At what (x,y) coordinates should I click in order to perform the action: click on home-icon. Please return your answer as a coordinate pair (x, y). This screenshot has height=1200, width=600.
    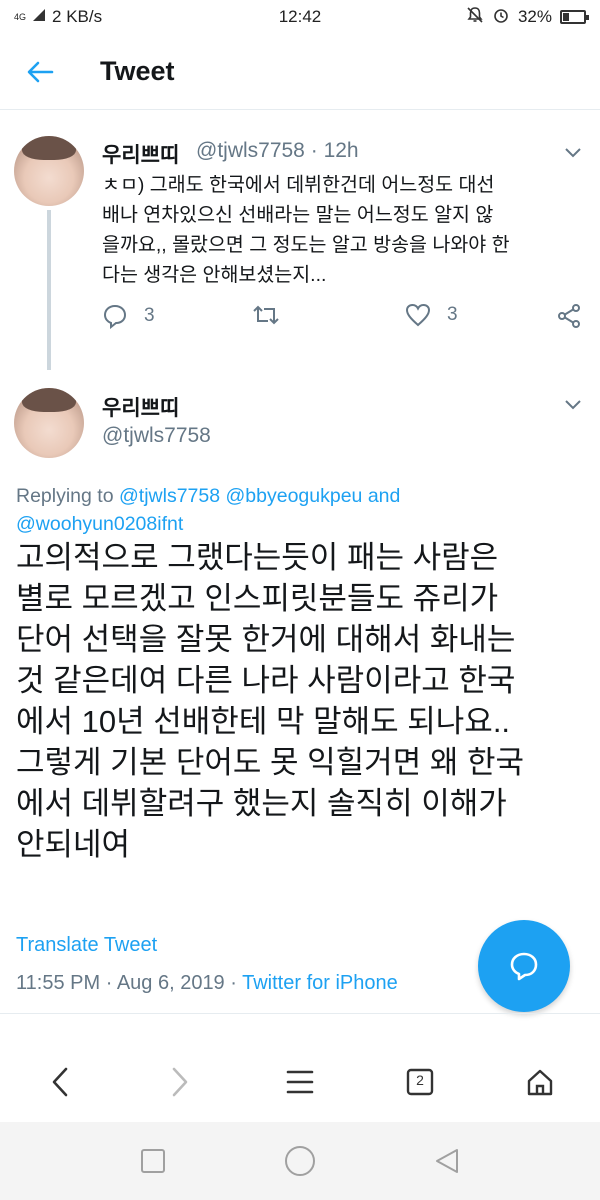
    Looking at the image, I should click on (540, 1082).